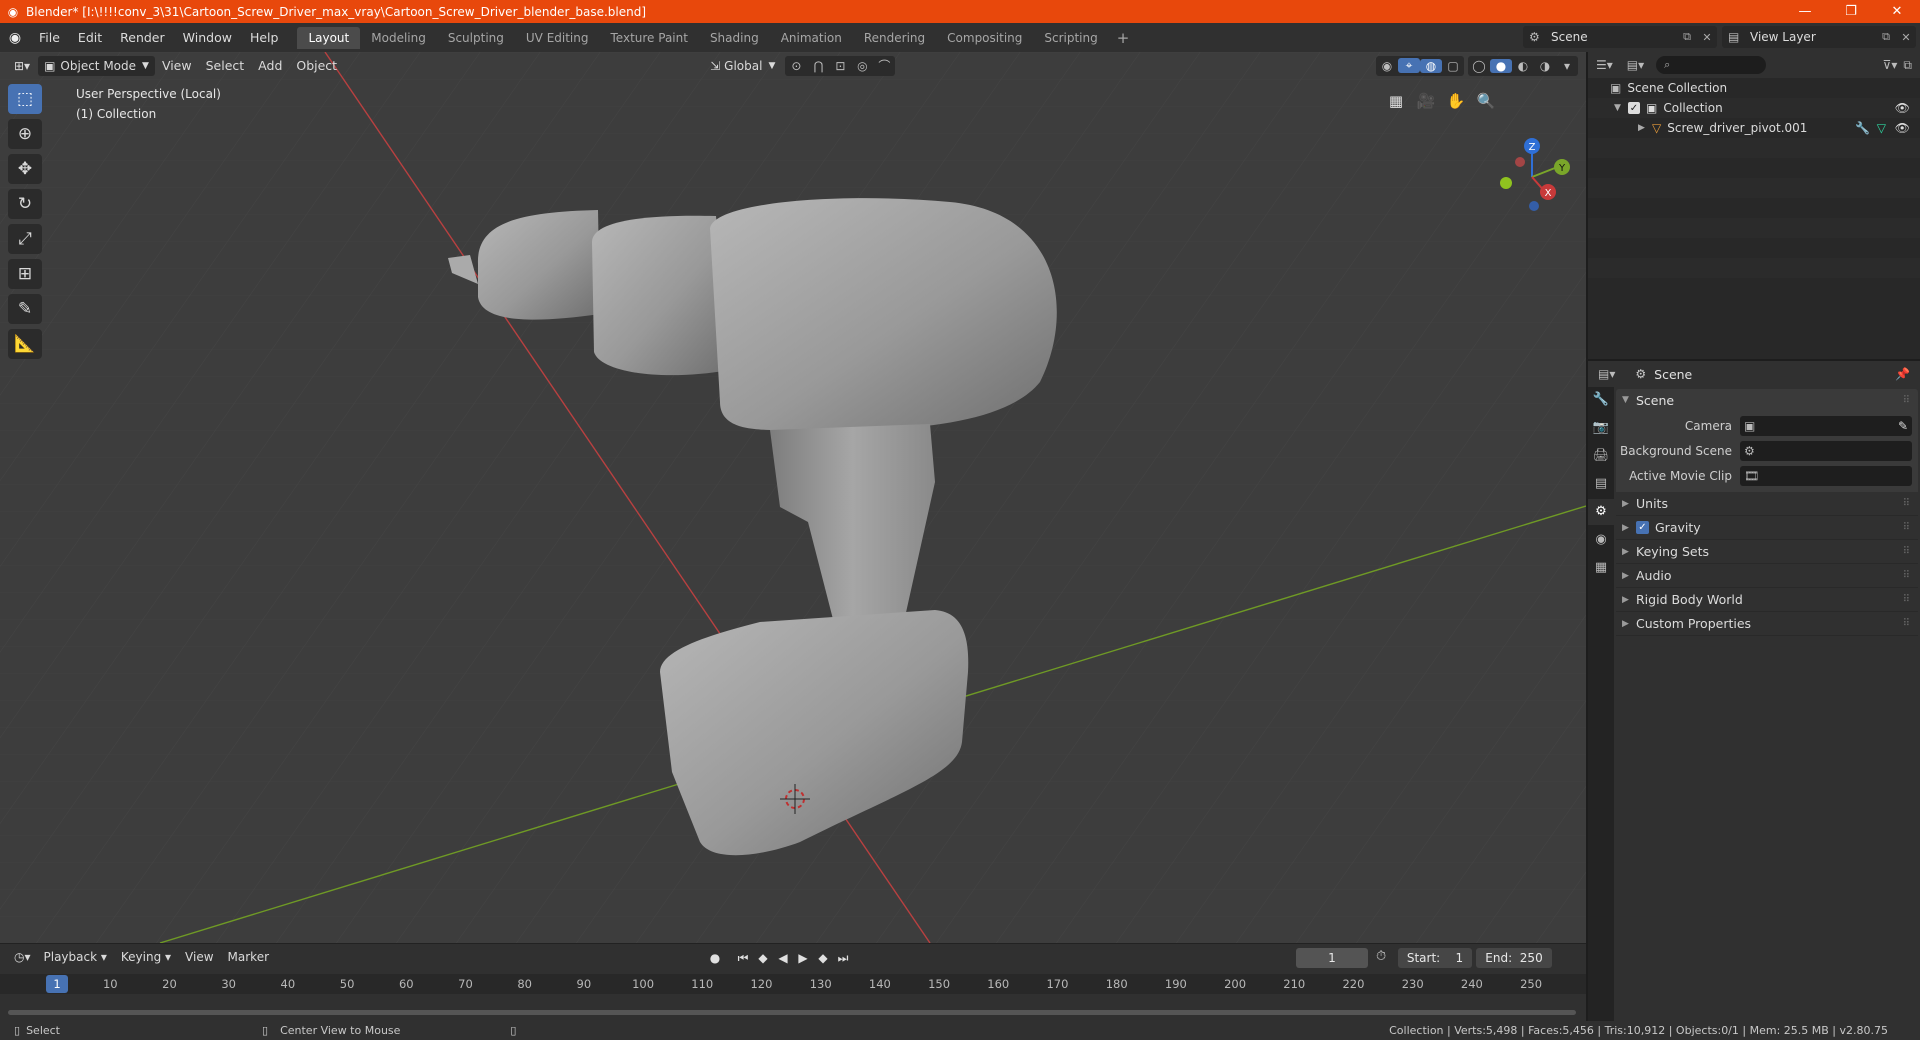  I want to click on gravity-checkbox: ✓, so click(1642, 527).